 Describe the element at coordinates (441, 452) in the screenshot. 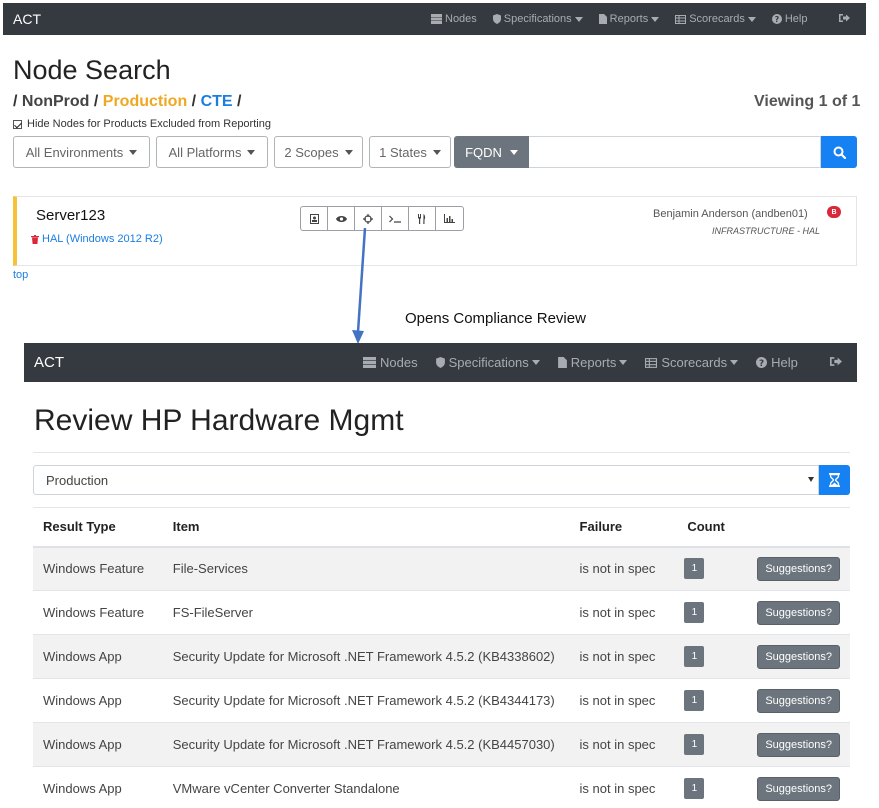

I see `divider` at that location.